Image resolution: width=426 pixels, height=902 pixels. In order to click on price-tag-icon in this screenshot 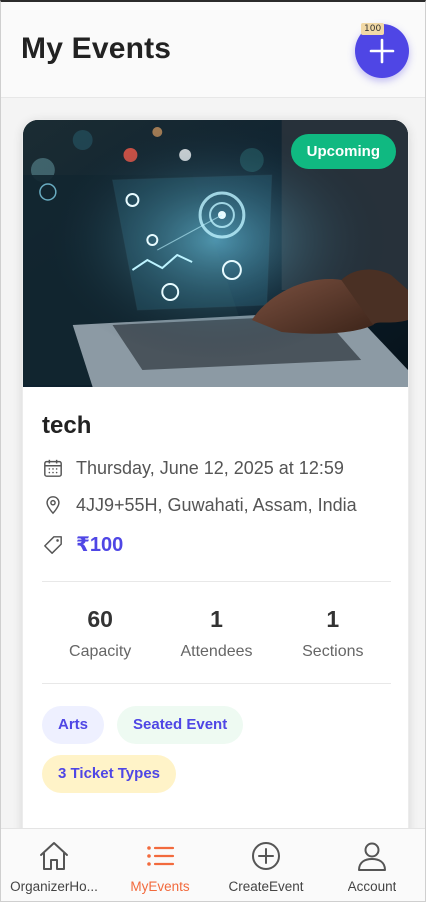, I will do `click(53, 545)`.